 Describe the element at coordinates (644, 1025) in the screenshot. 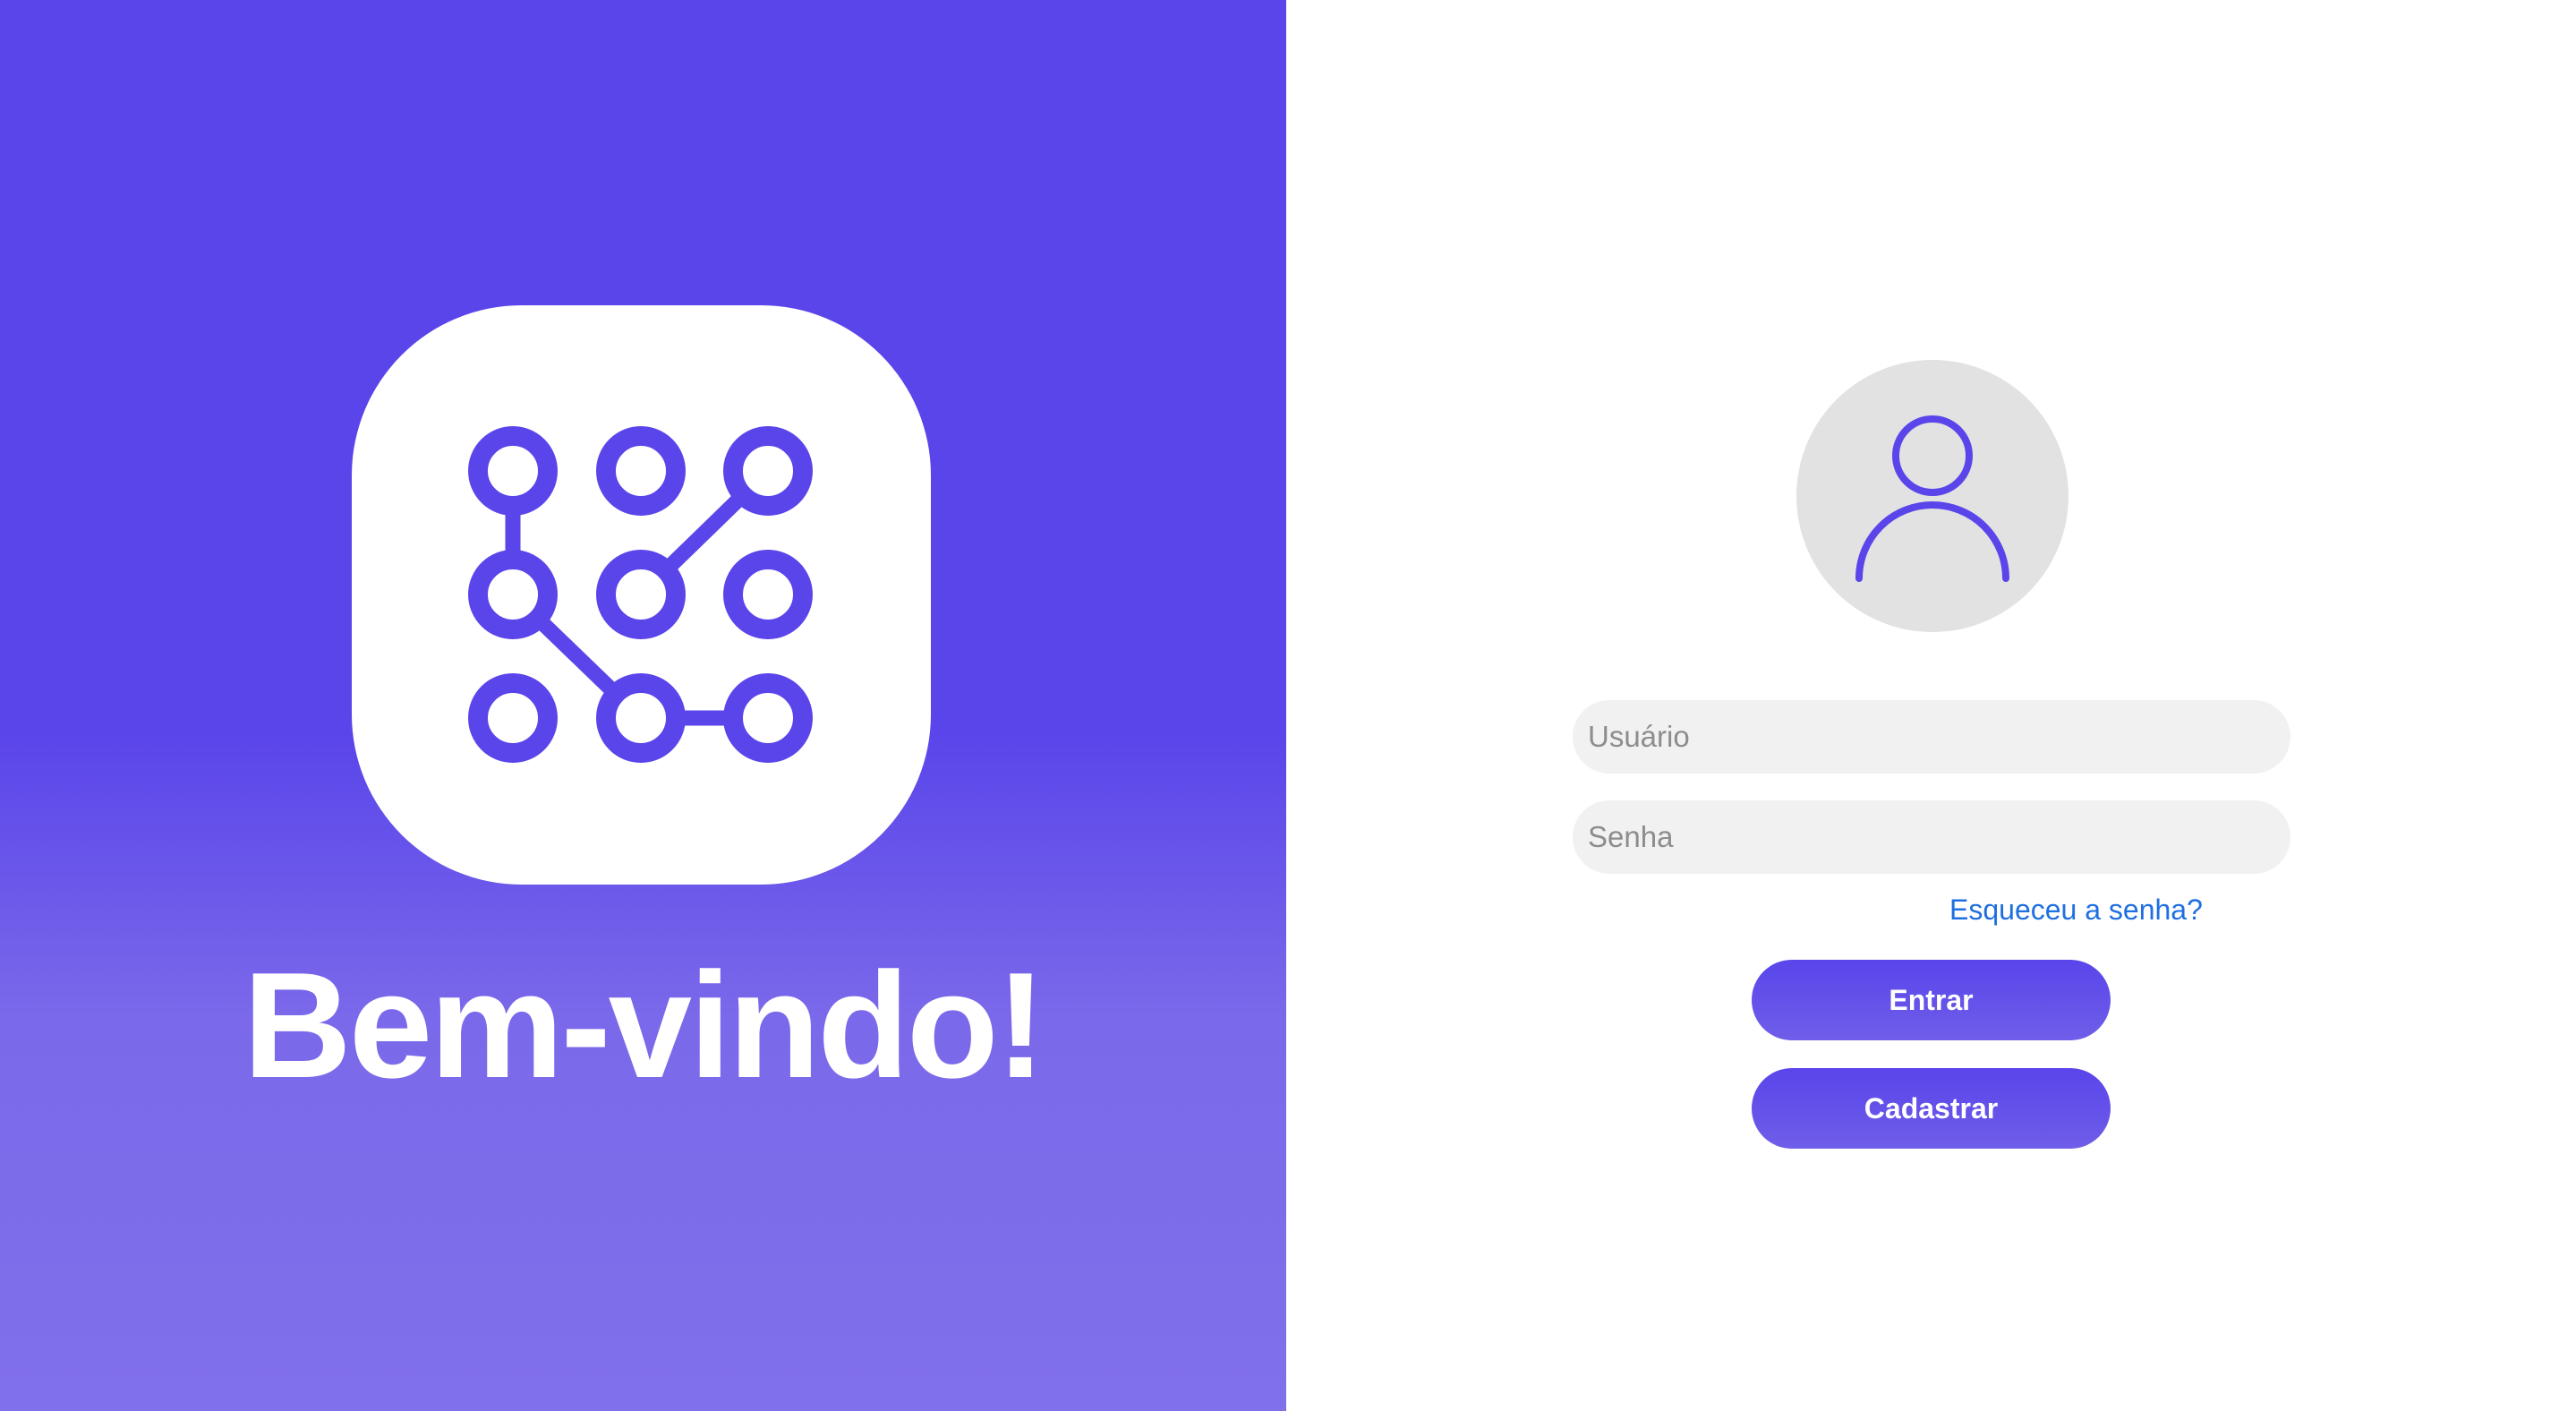

I see `welcome-title: Bem-vindo!` at that location.